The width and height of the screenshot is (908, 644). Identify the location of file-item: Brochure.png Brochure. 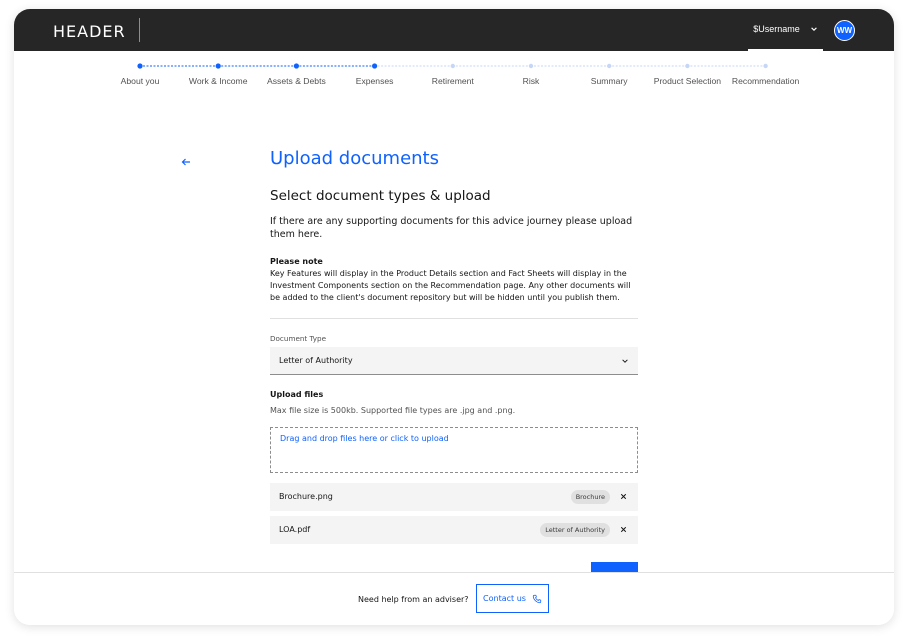
(454, 497).